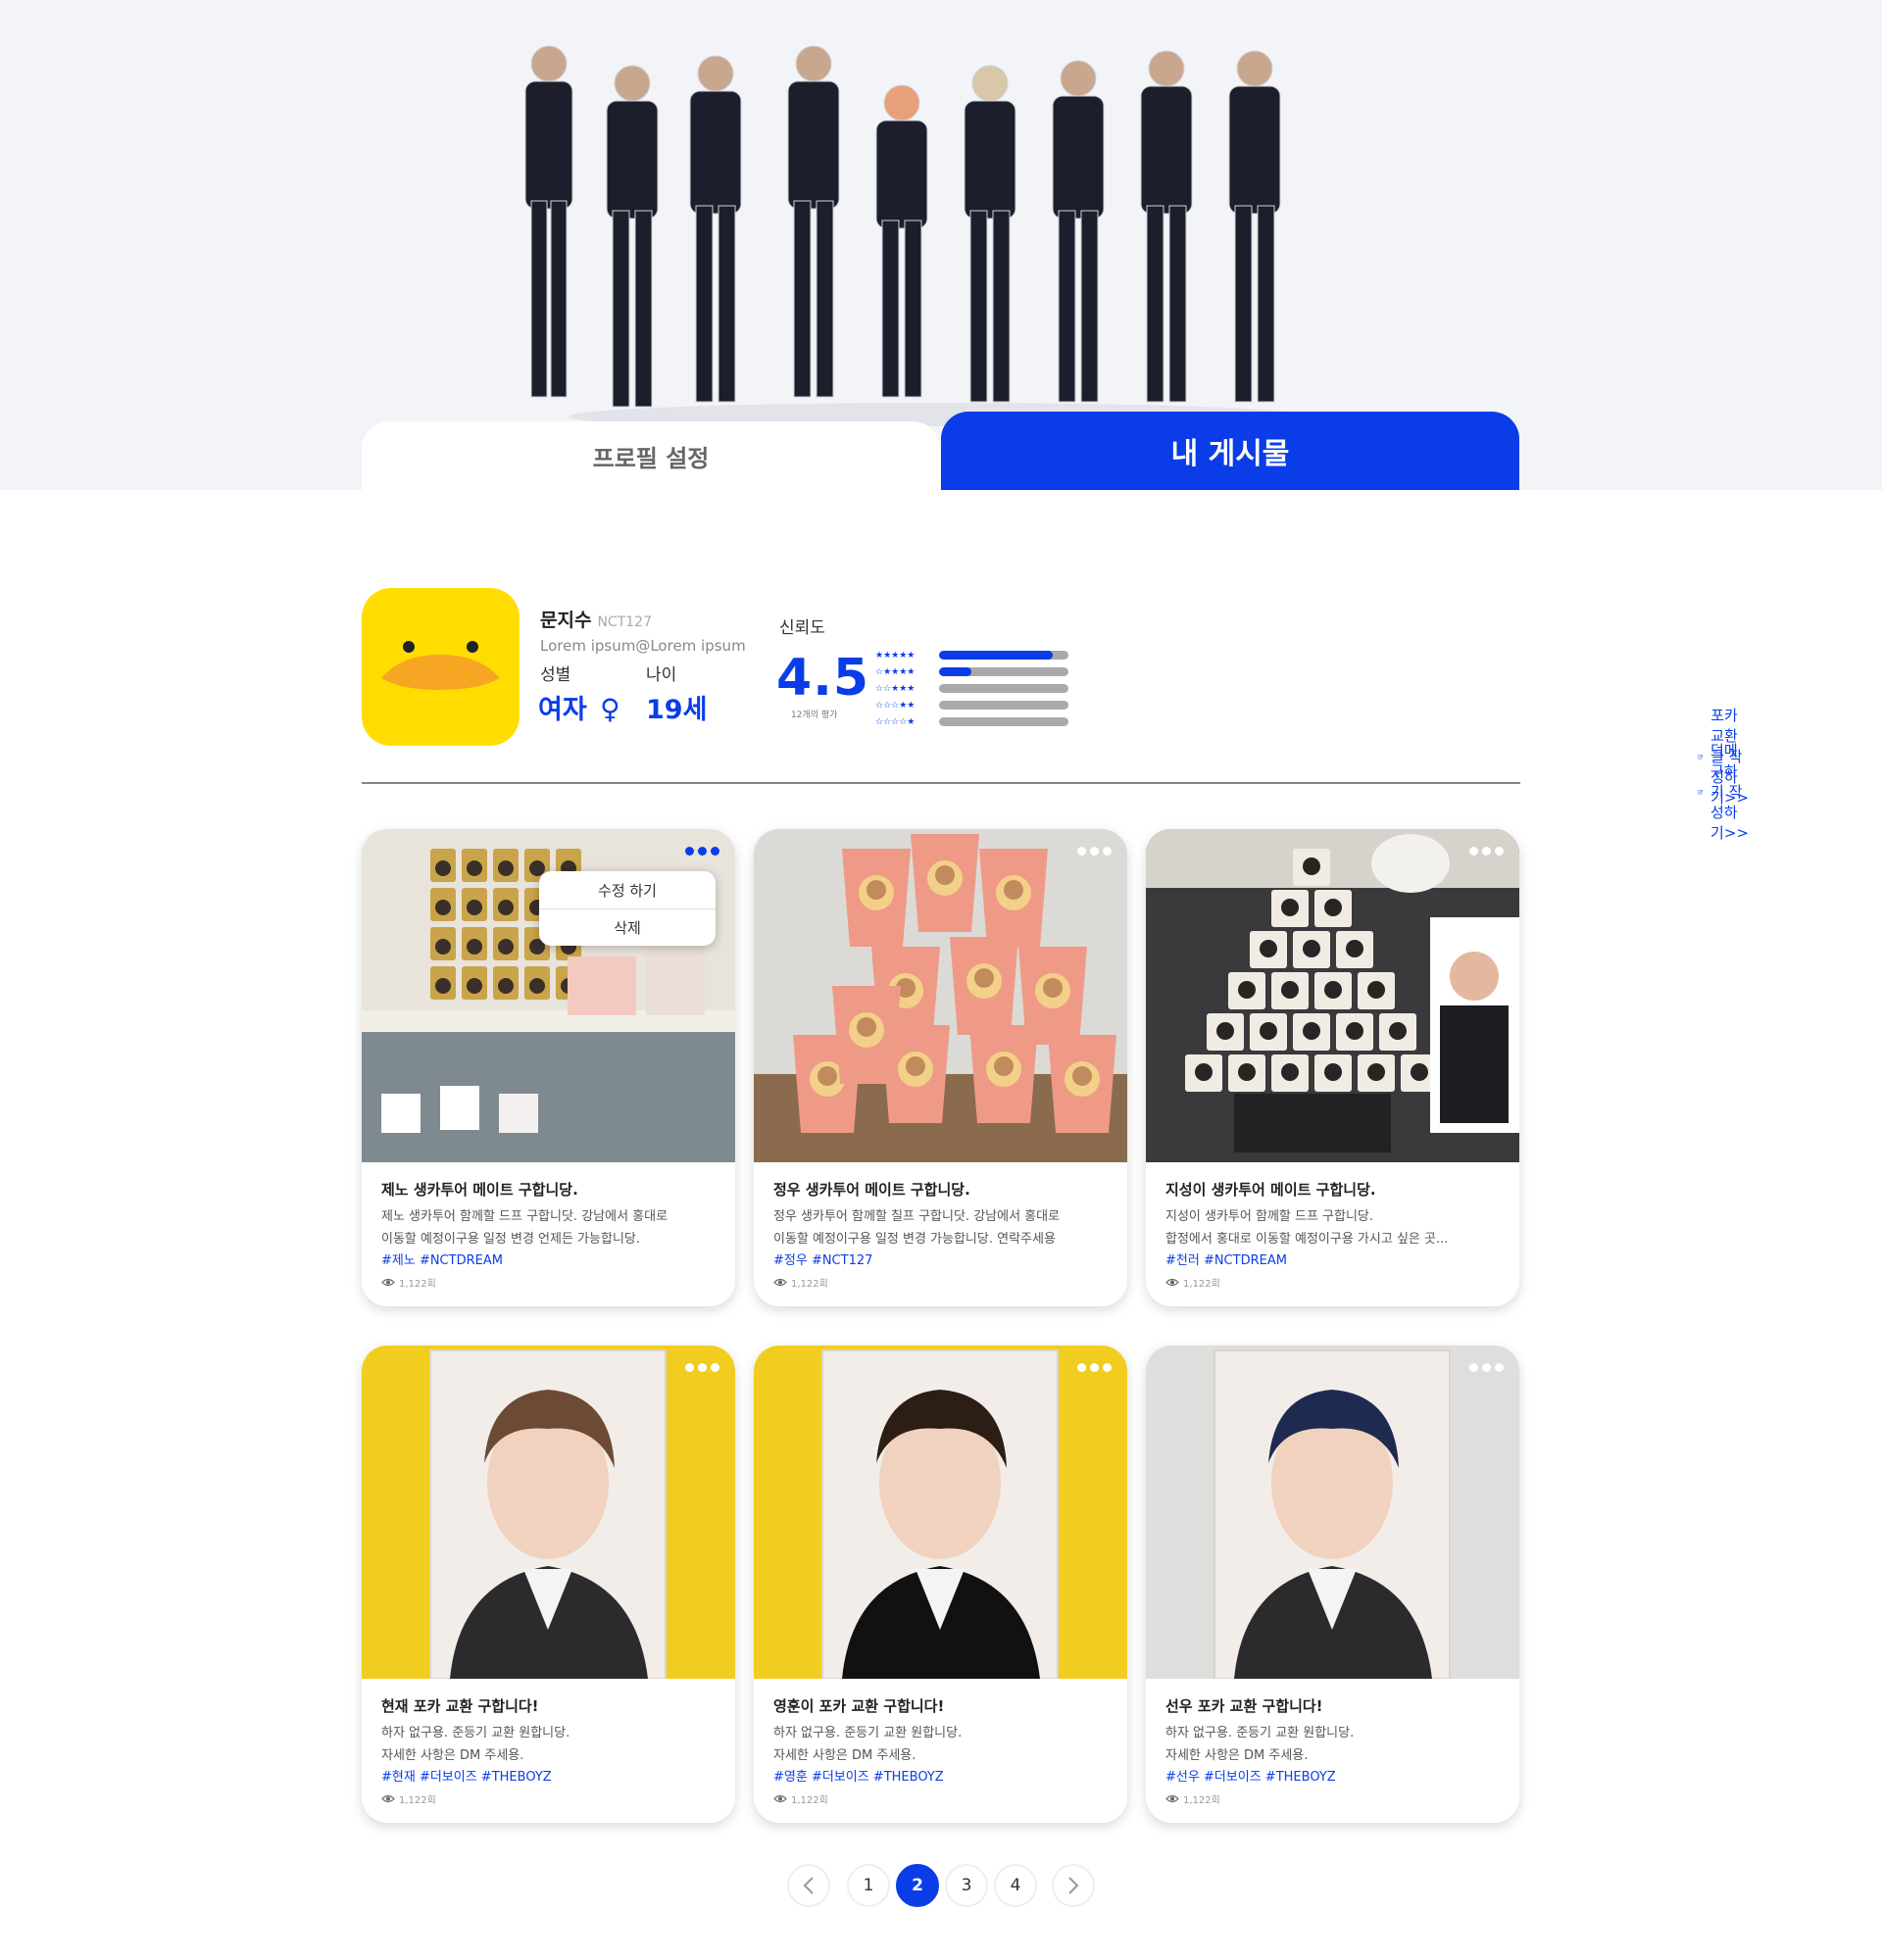  I want to click on post-description-line: 지성이 생카투어 함께할 드프 구합니당., so click(1270, 1216).